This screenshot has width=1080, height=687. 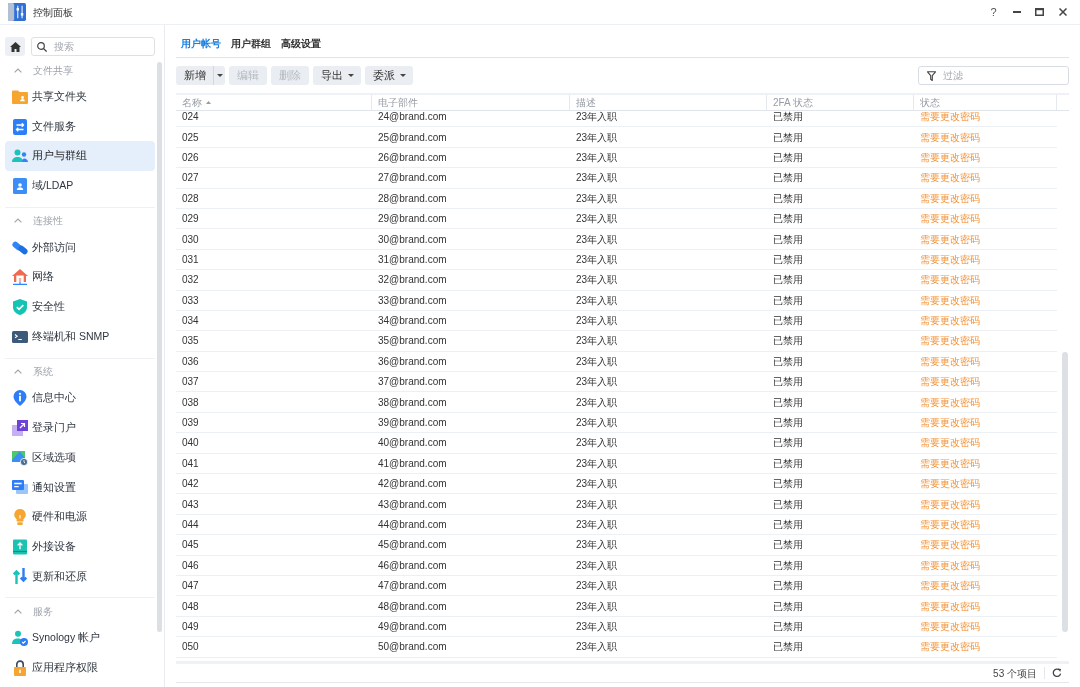 What do you see at coordinates (412, 300) in the screenshot?
I see `table-cell-text: 33@brand.com` at bounding box center [412, 300].